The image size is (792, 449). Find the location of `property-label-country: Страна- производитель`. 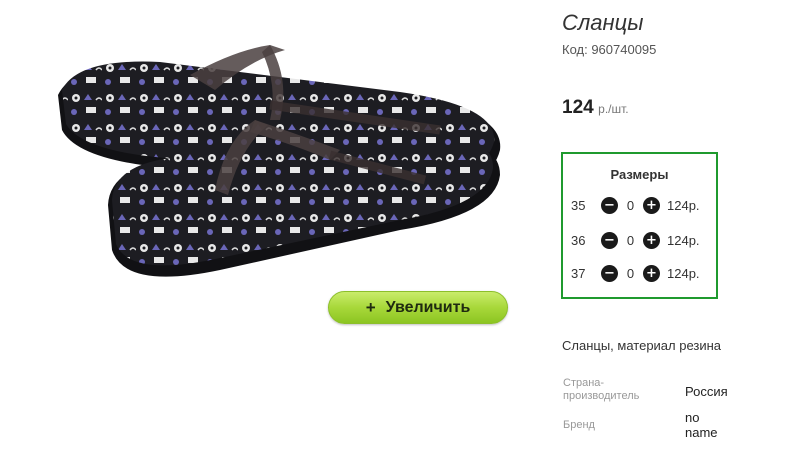

property-label-country: Страна- производитель is located at coordinates (601, 390).